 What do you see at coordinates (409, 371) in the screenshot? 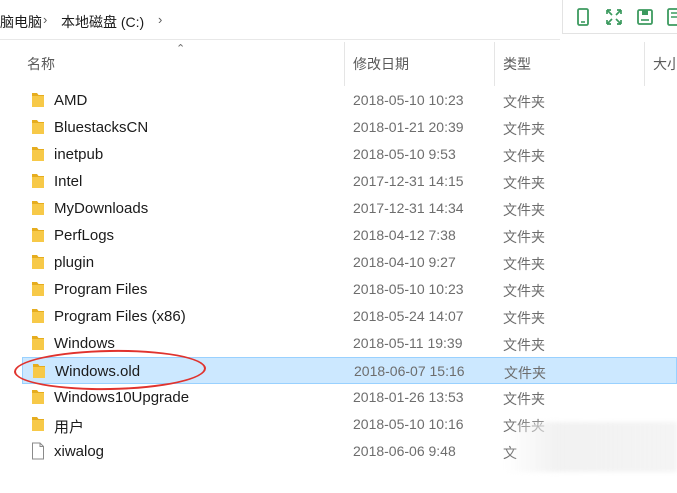
I see `file-date-modified: 2018-06-07 15:16` at bounding box center [409, 371].